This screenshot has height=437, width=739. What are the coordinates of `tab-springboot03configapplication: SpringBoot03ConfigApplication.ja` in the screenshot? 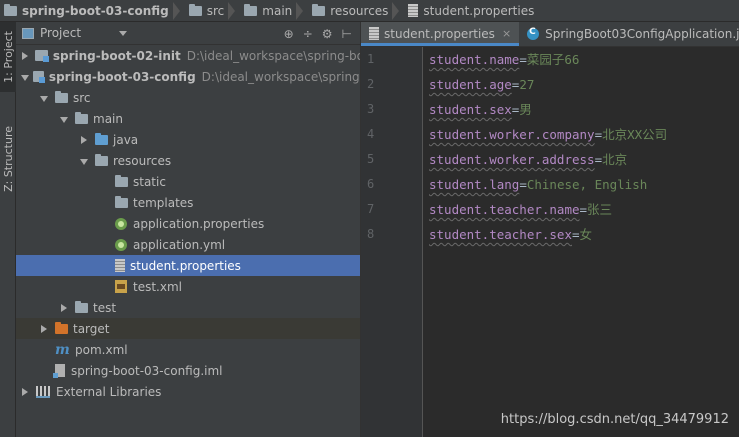 It's located at (629, 34).